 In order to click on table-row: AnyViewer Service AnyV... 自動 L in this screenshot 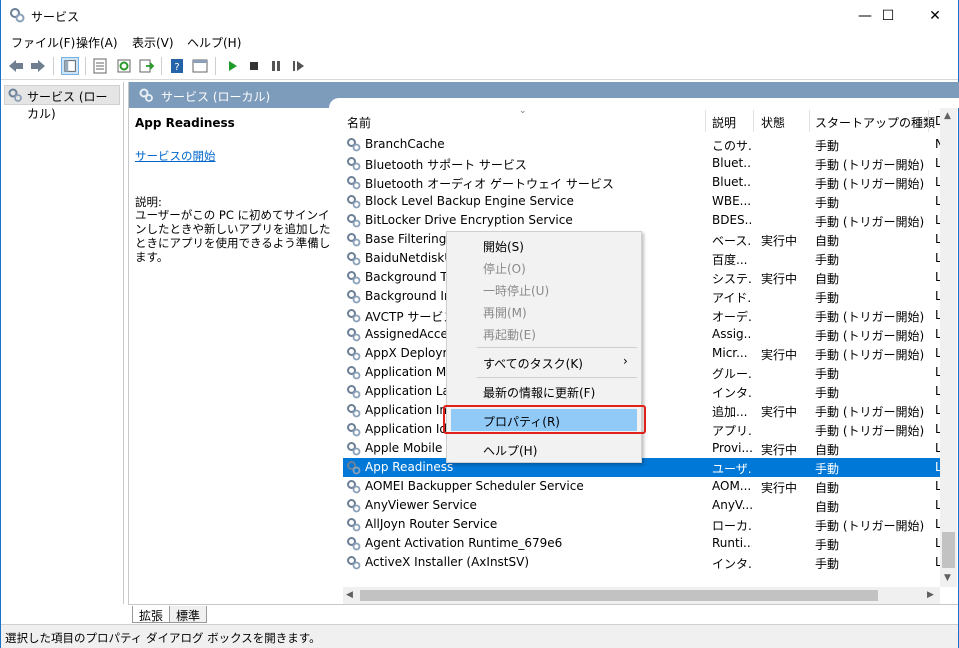, I will do `click(641, 505)`.